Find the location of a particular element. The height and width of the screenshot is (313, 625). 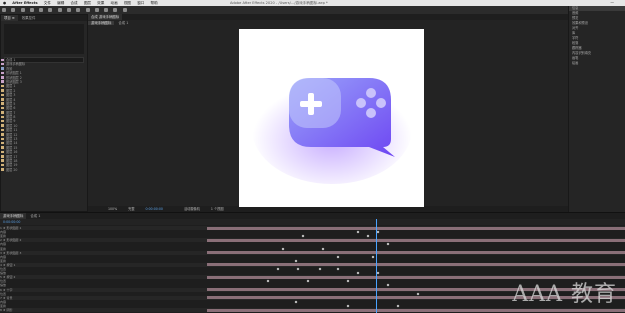

project-item-name: 图层 4 is located at coordinates (11, 99).